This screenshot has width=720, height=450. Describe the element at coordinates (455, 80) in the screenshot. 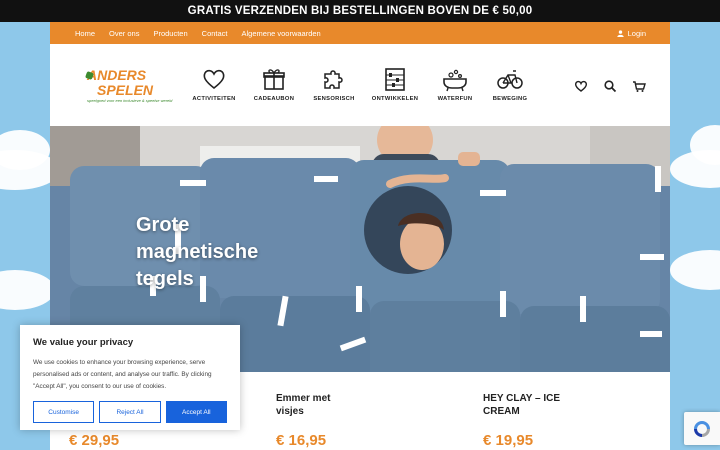

I see `bathtub-icon` at that location.